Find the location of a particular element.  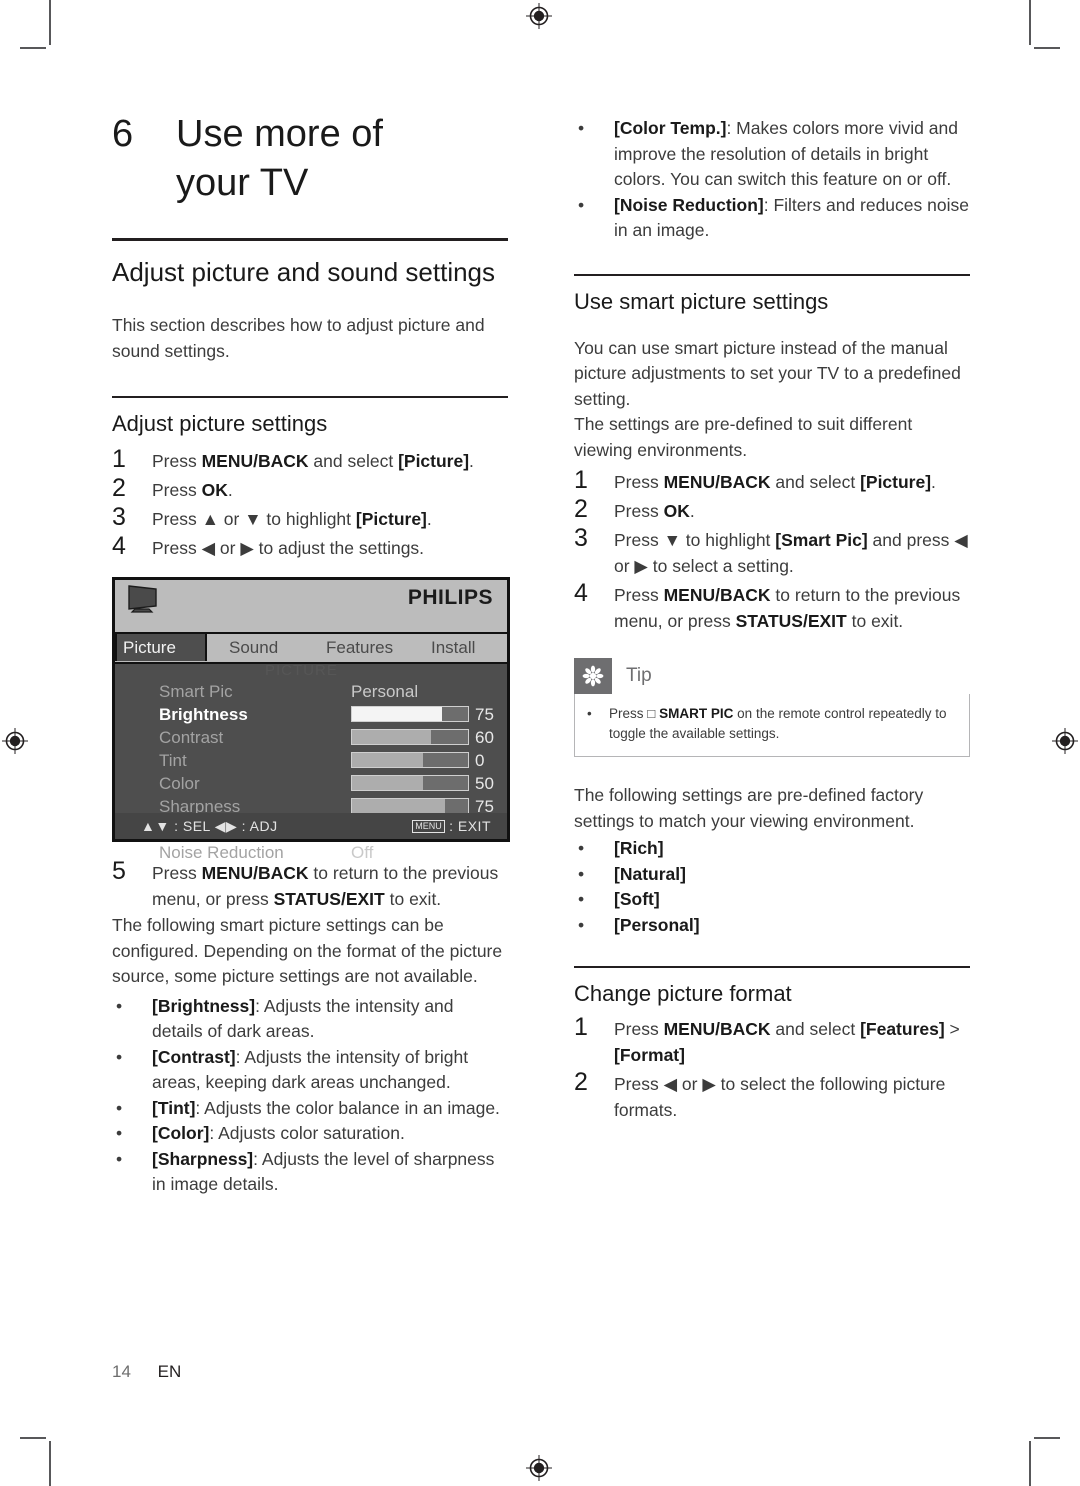

osd-tab-sound: Sound is located at coordinates (253, 647).